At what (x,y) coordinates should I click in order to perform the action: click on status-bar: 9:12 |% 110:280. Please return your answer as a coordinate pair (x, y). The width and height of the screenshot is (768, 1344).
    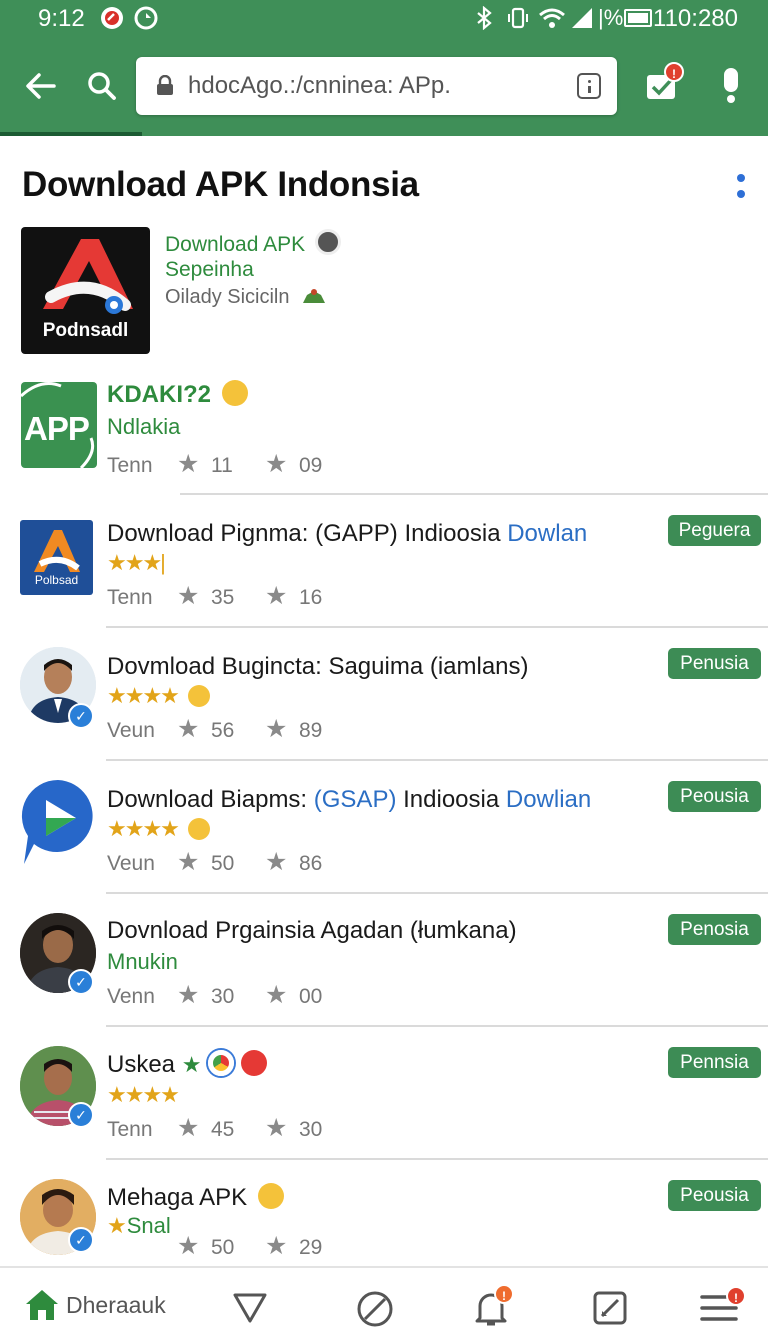
    Looking at the image, I should click on (384, 19).